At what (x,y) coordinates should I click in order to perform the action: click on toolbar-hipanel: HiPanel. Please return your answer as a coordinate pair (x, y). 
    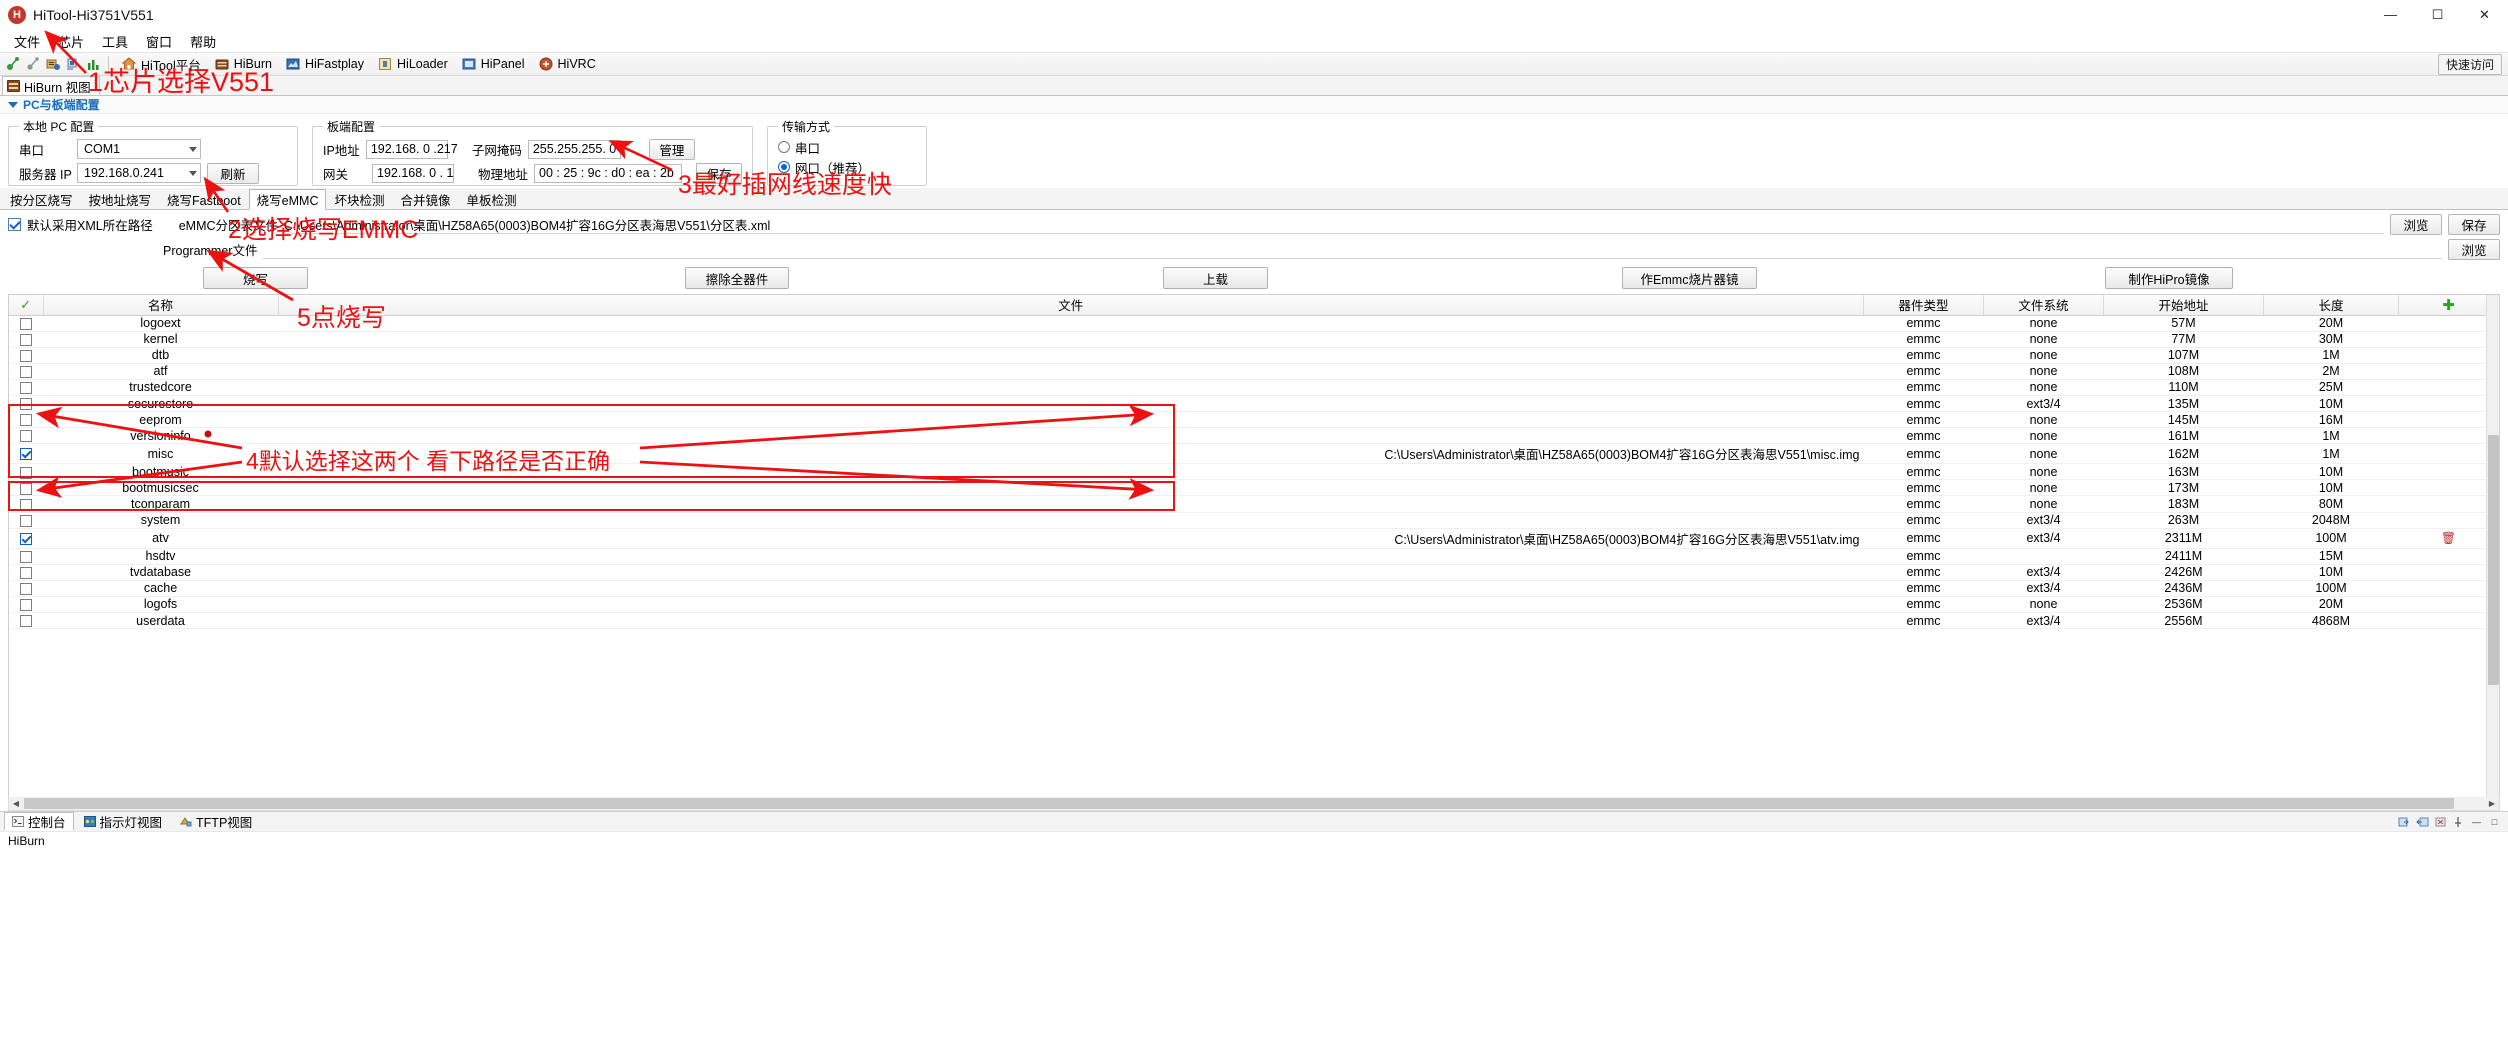
    Looking at the image, I should click on (492, 64).